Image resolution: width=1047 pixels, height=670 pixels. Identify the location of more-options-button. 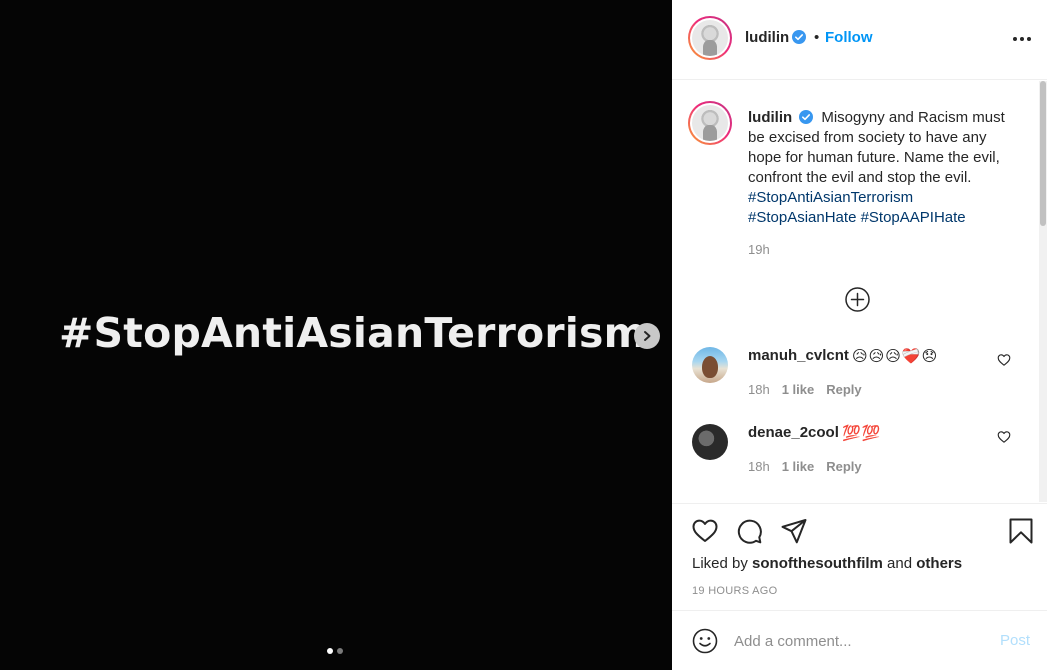
(1022, 39).